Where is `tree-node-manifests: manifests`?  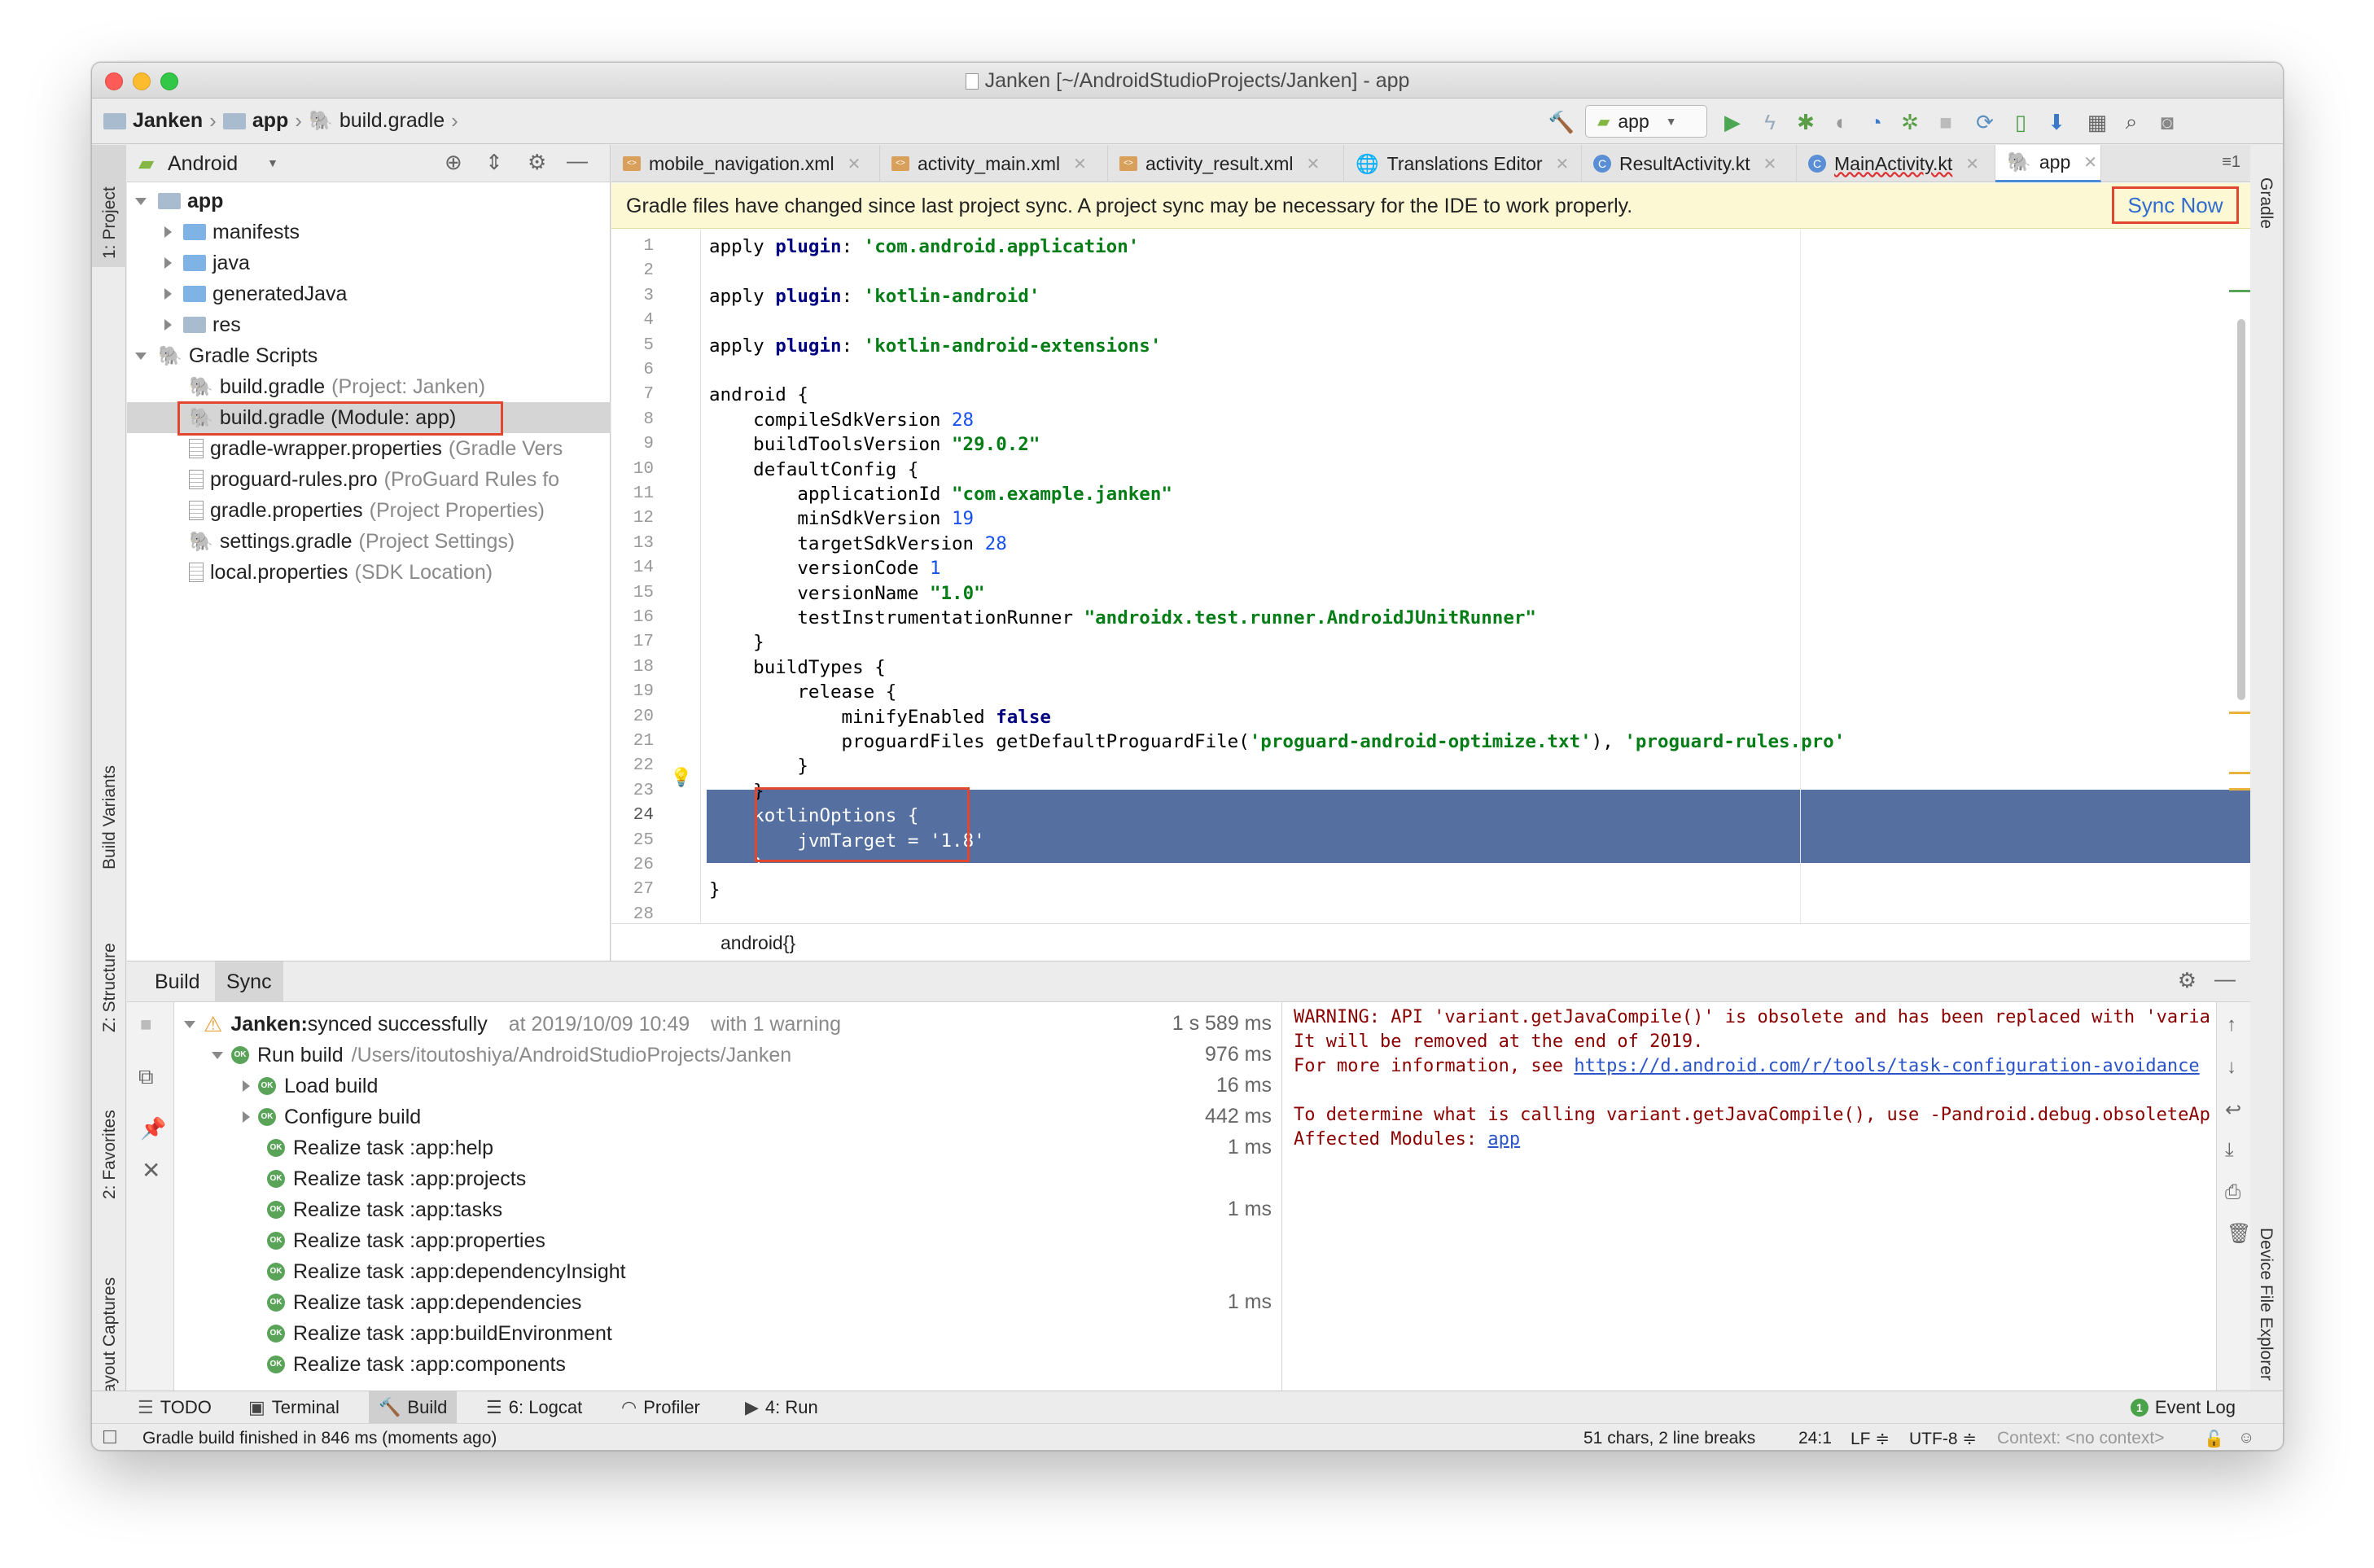
tree-node-manifests: manifests is located at coordinates (232, 232).